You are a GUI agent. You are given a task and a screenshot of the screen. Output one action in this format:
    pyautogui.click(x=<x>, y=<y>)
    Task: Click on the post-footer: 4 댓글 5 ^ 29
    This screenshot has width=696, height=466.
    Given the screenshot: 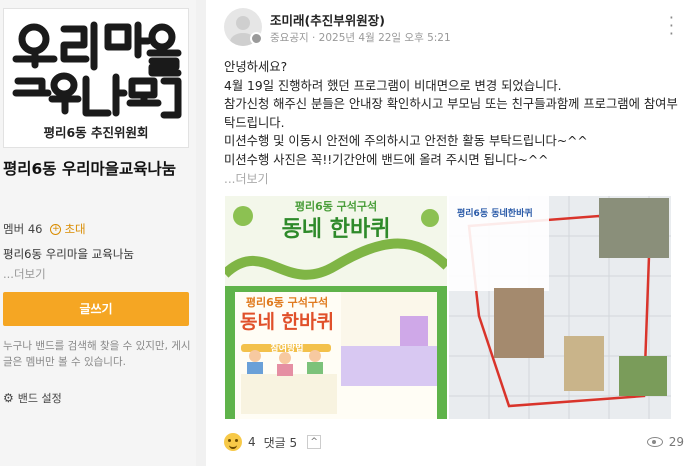 What is the action you would take?
    pyautogui.click(x=454, y=442)
    